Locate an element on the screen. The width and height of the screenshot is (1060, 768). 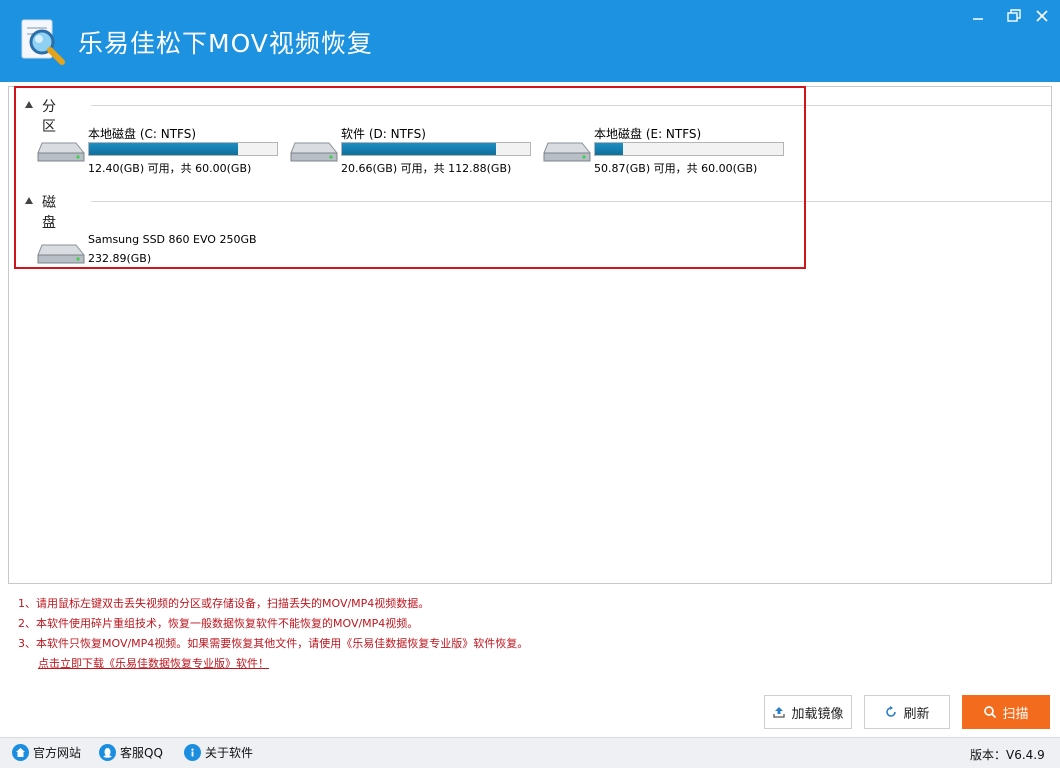
title-bar: 乐易佳松下MOV视频恢复 is located at coordinates (530, 41).